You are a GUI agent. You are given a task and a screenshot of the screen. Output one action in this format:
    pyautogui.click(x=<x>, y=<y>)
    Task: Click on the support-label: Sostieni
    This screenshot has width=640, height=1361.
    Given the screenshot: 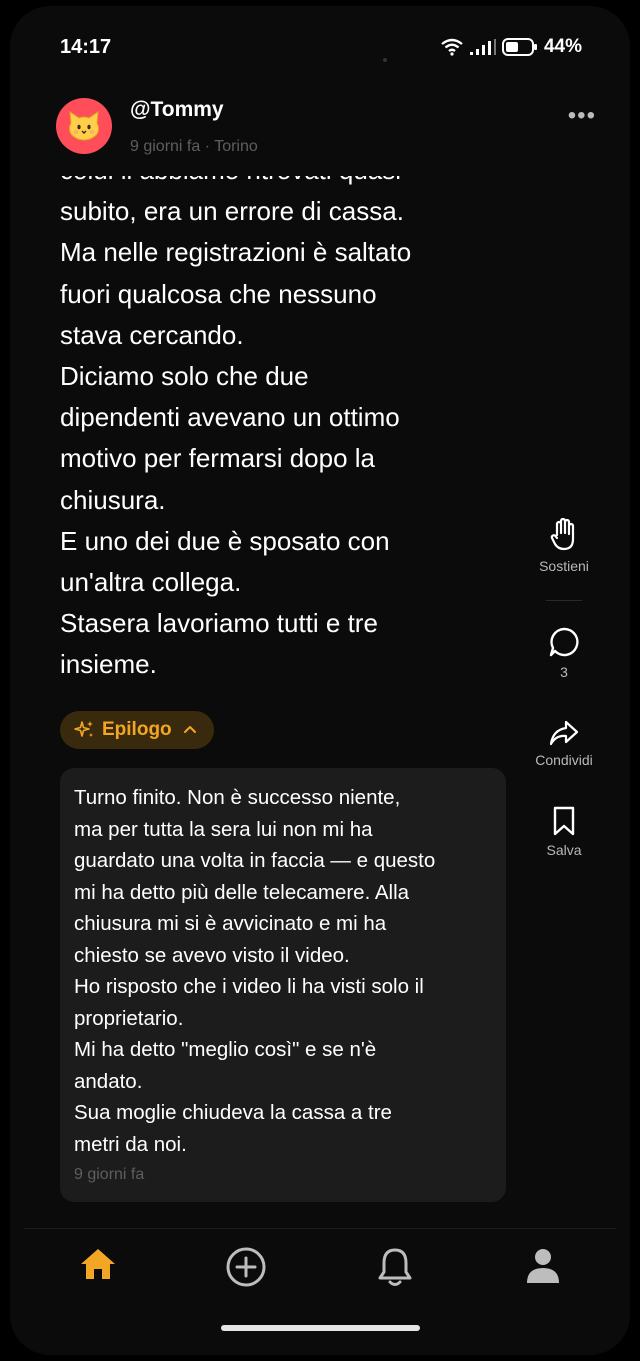 What is the action you would take?
    pyautogui.click(x=564, y=566)
    